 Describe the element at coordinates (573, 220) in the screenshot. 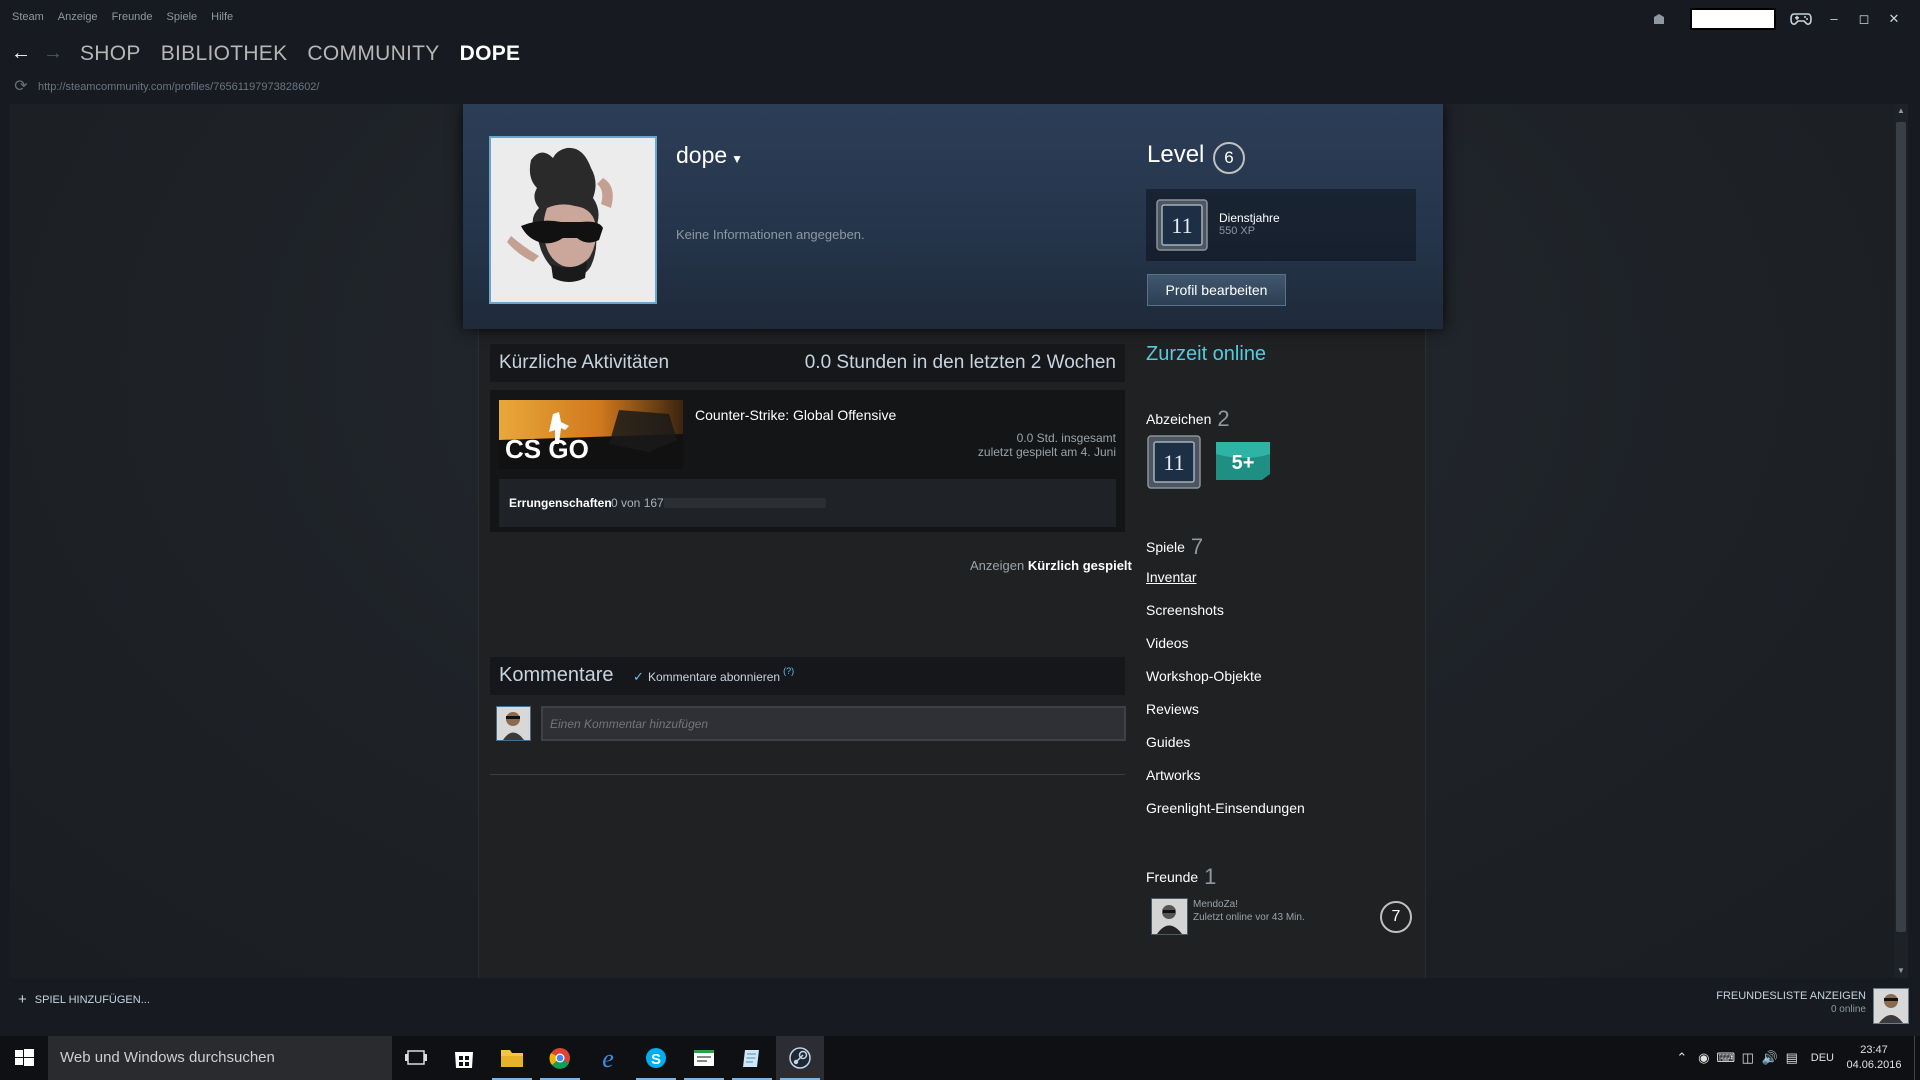

I see `profile-avatar` at that location.